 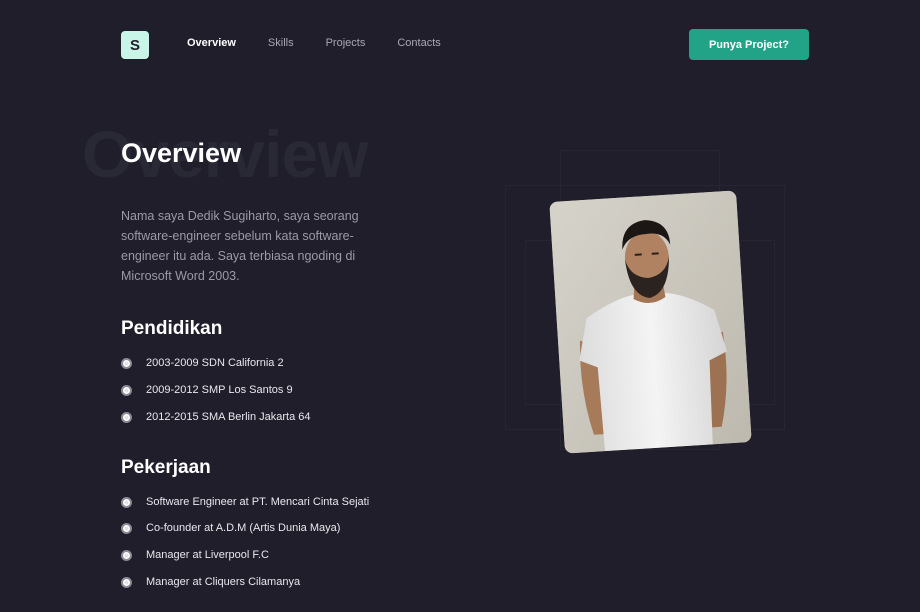 I want to click on list-item: 2012-2015 SMA Berlin Jakarta 64, so click(x=216, y=417).